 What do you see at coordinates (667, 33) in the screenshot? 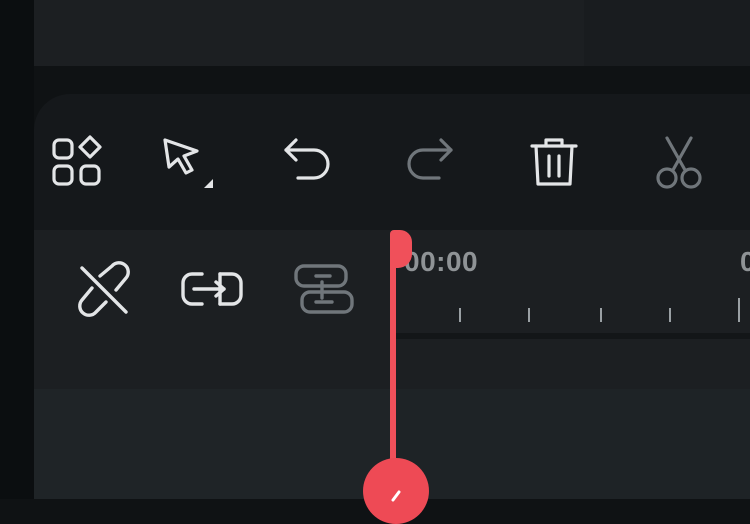
I see `preview-panel-right` at bounding box center [667, 33].